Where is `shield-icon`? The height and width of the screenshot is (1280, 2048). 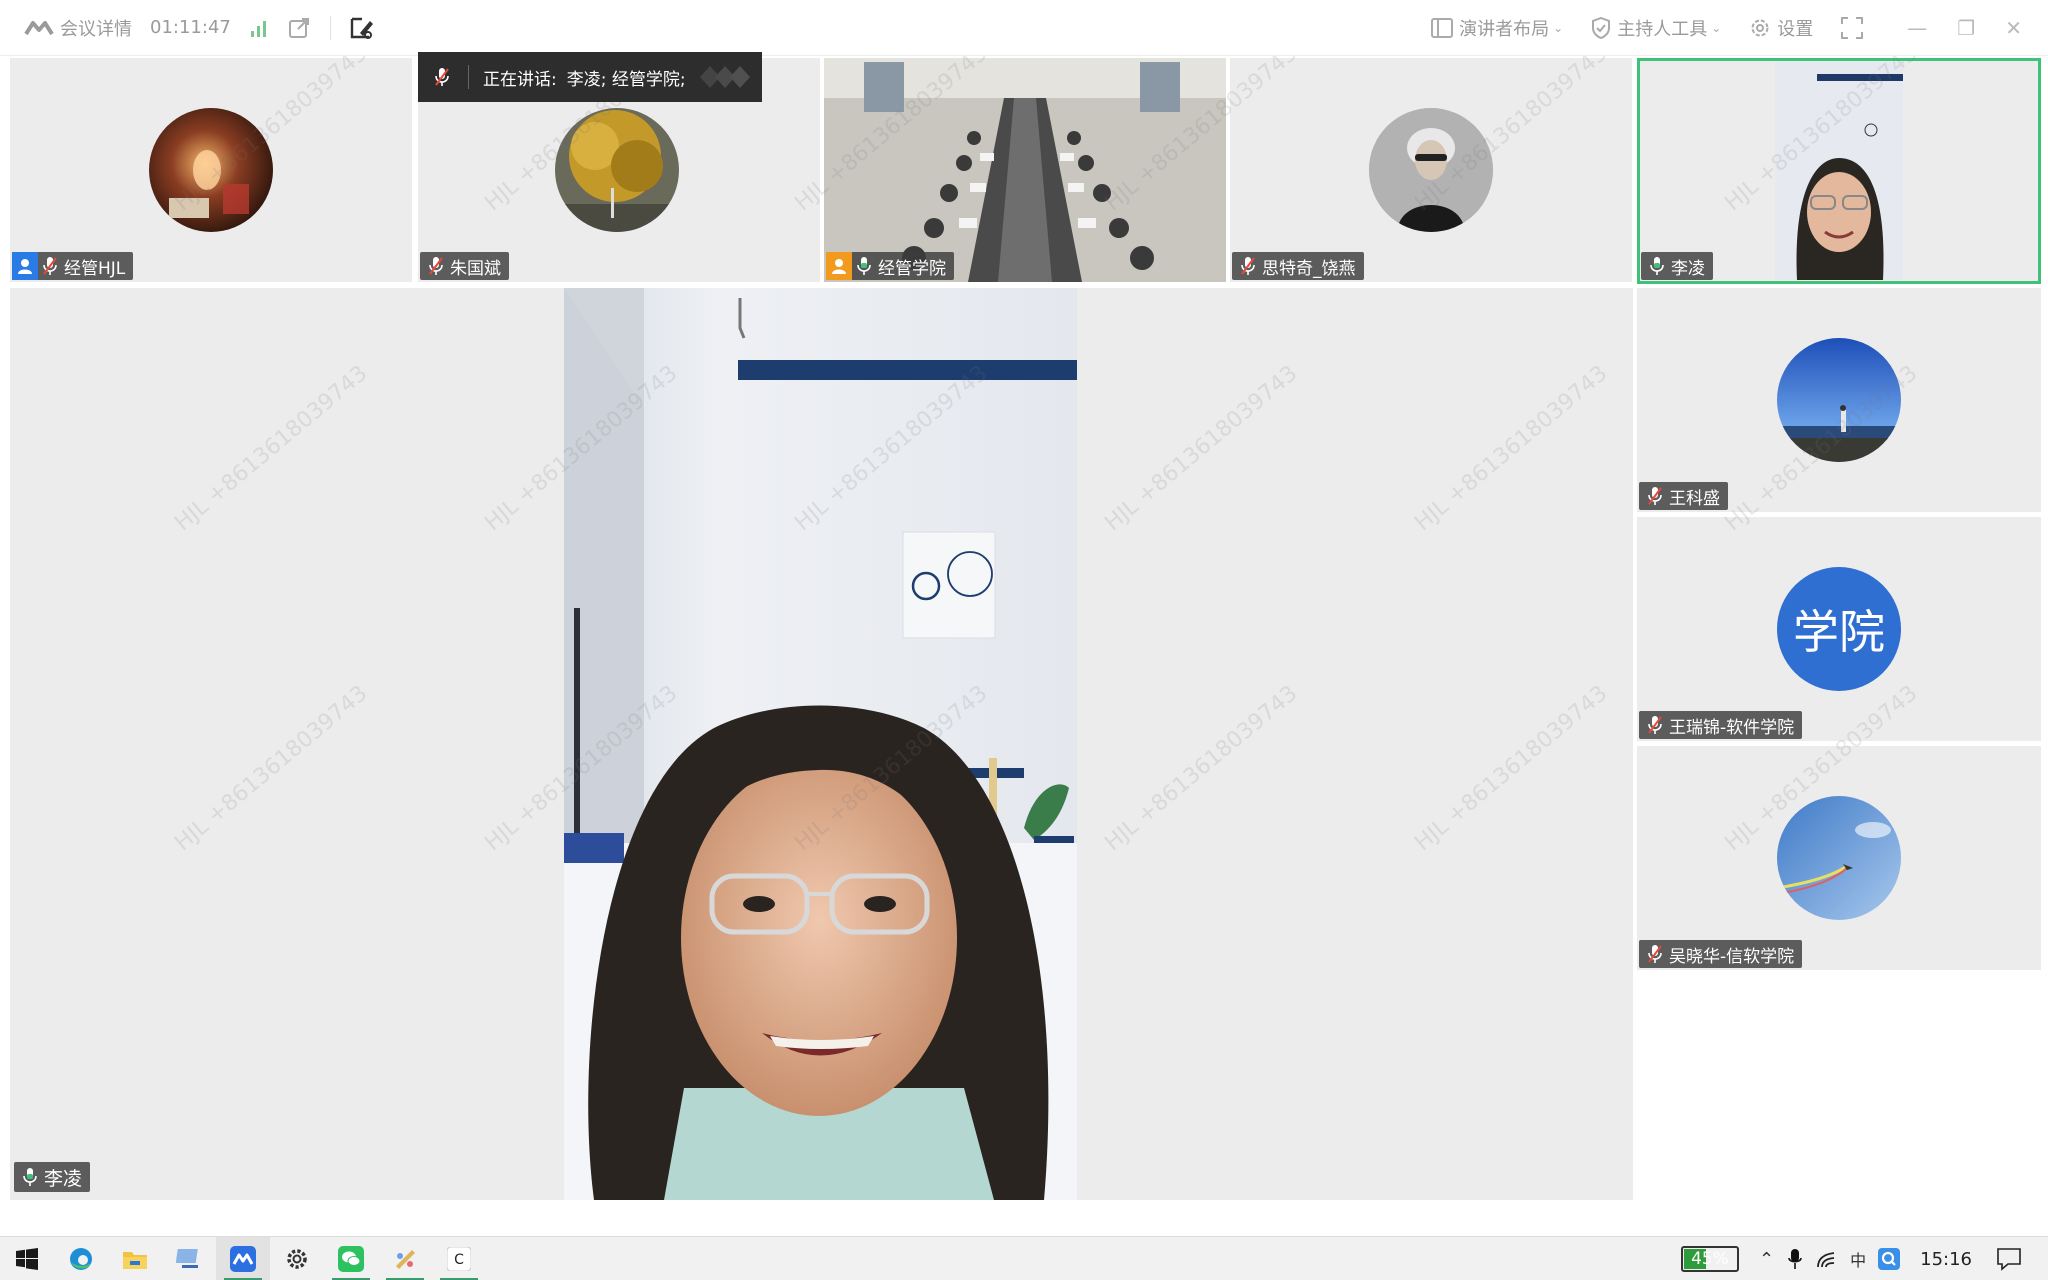
shield-icon is located at coordinates (1601, 28).